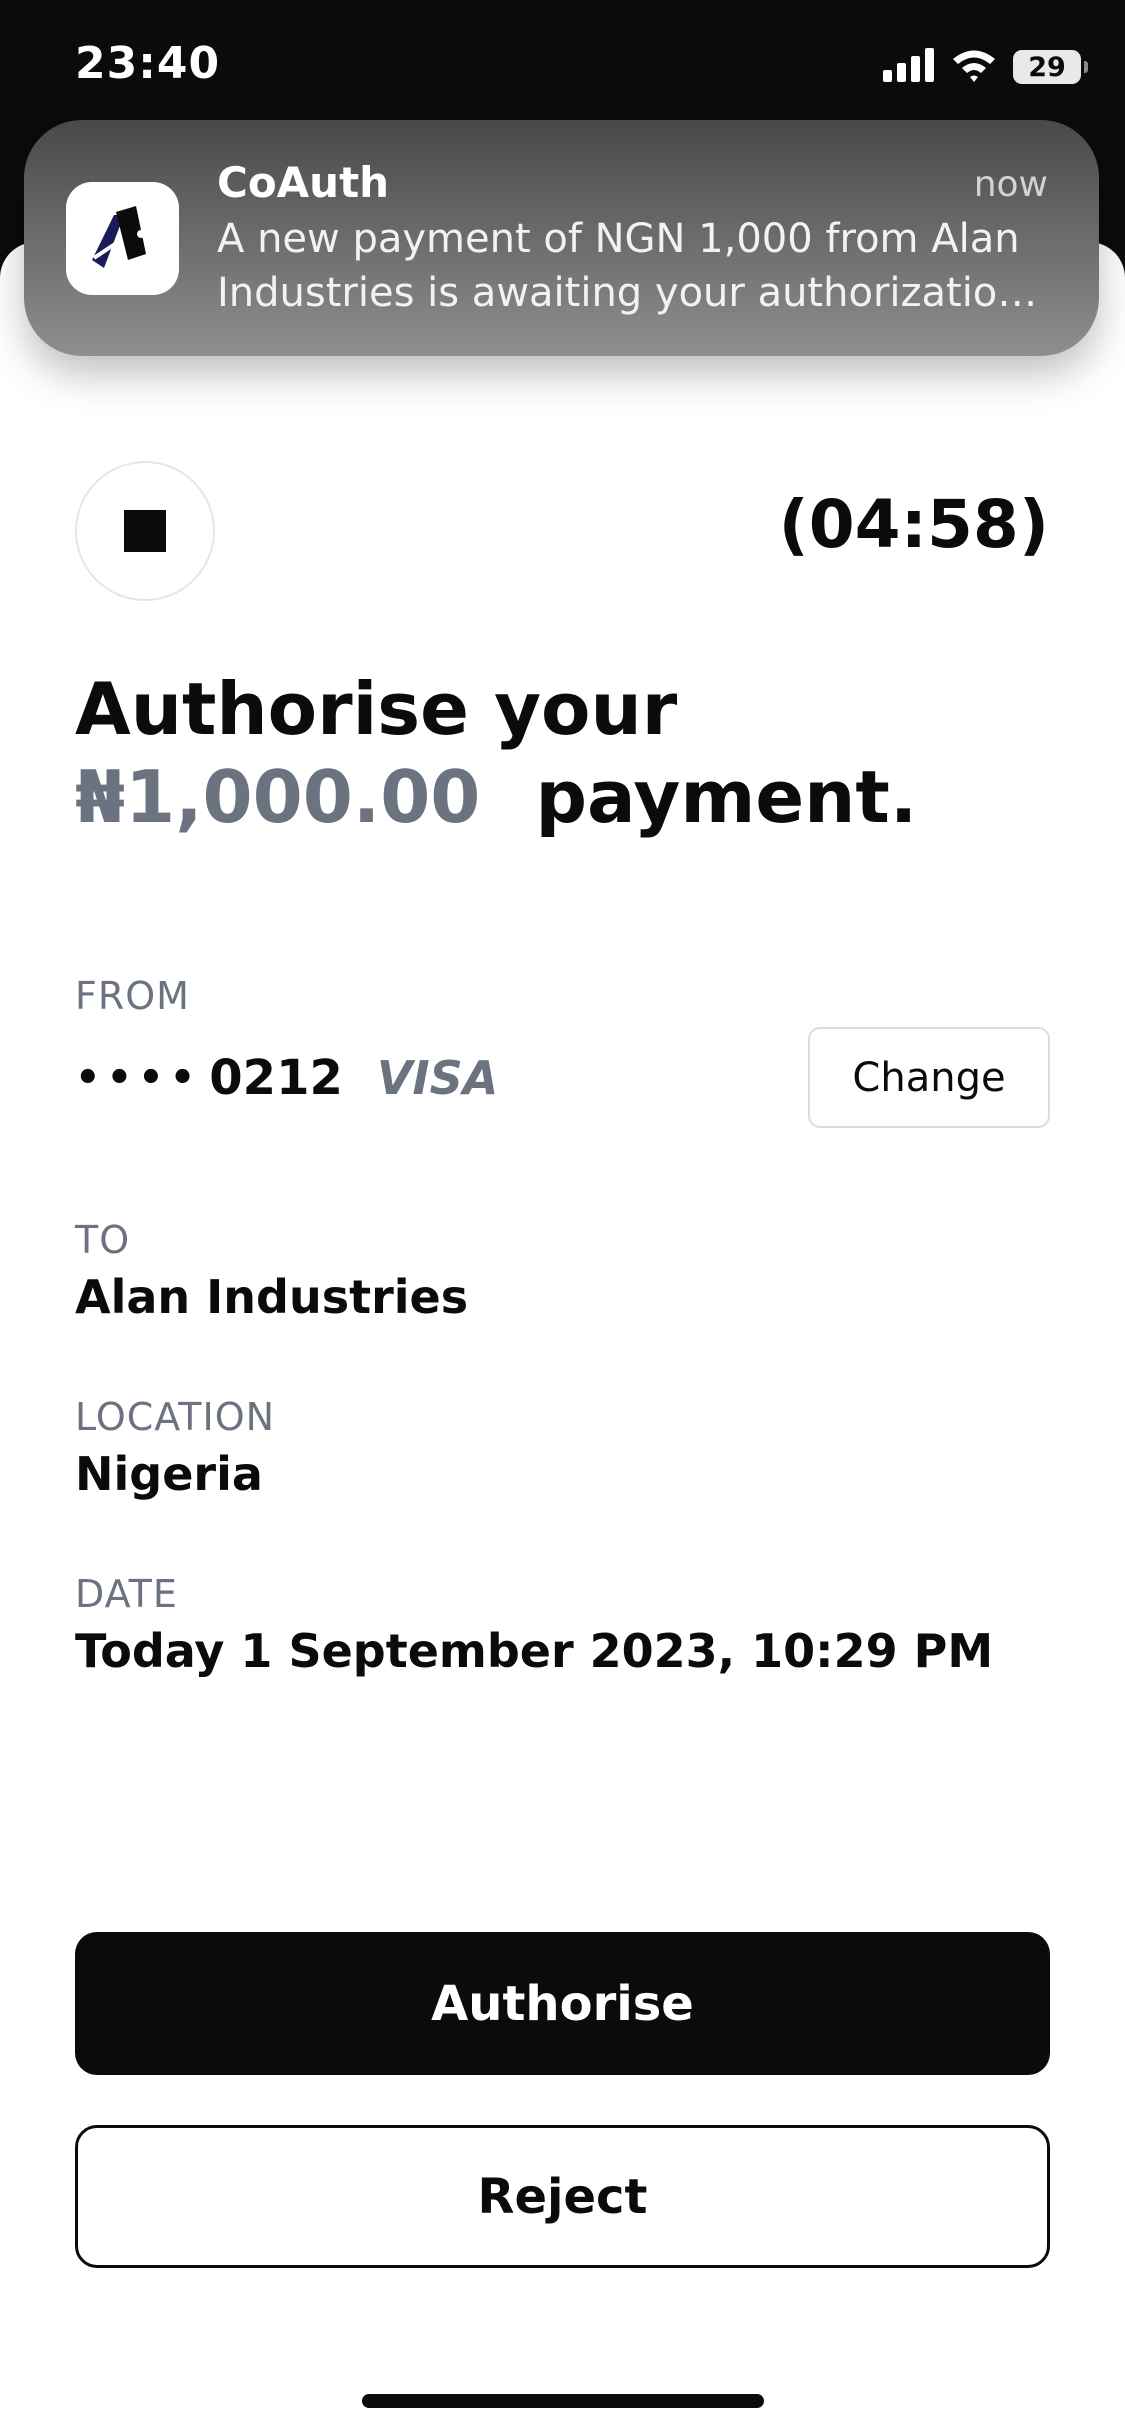 The image size is (1125, 2436). I want to click on coauth-app-icon, so click(122, 238).